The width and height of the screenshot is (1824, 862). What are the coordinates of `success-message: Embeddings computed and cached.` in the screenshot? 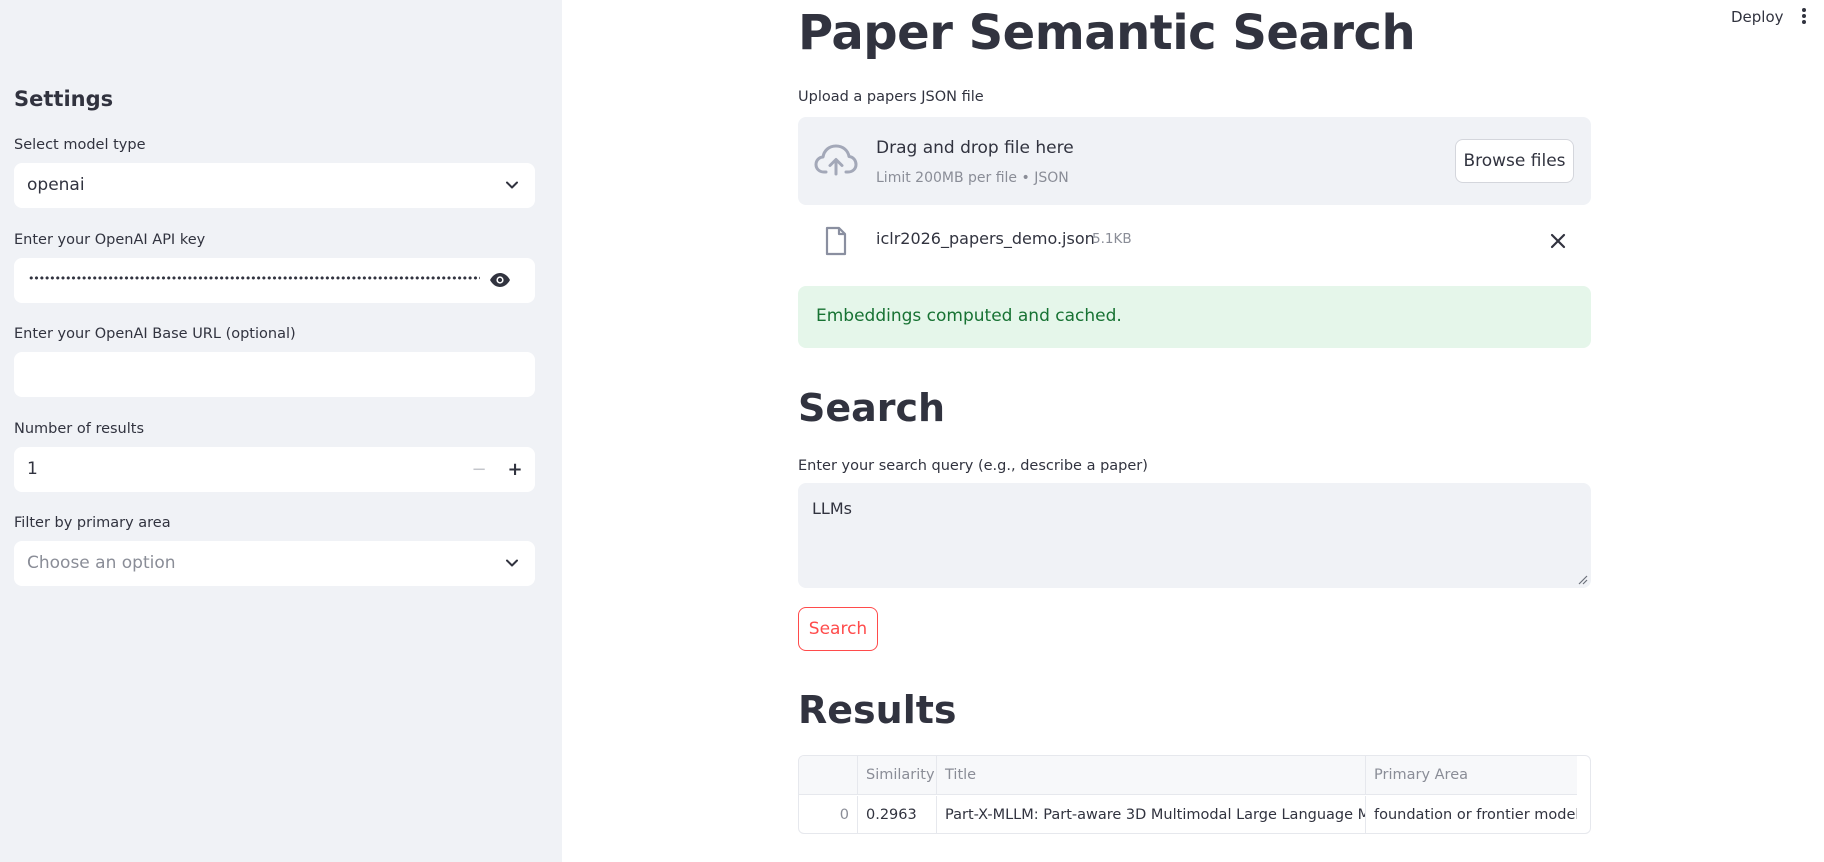 It's located at (969, 316).